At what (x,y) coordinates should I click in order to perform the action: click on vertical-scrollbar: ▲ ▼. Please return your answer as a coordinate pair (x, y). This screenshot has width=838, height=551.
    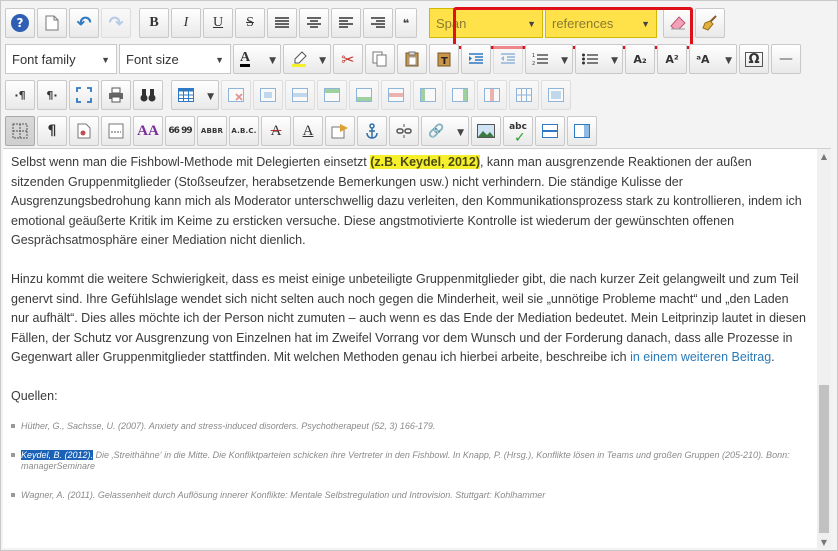
    Looking at the image, I should click on (824, 349).